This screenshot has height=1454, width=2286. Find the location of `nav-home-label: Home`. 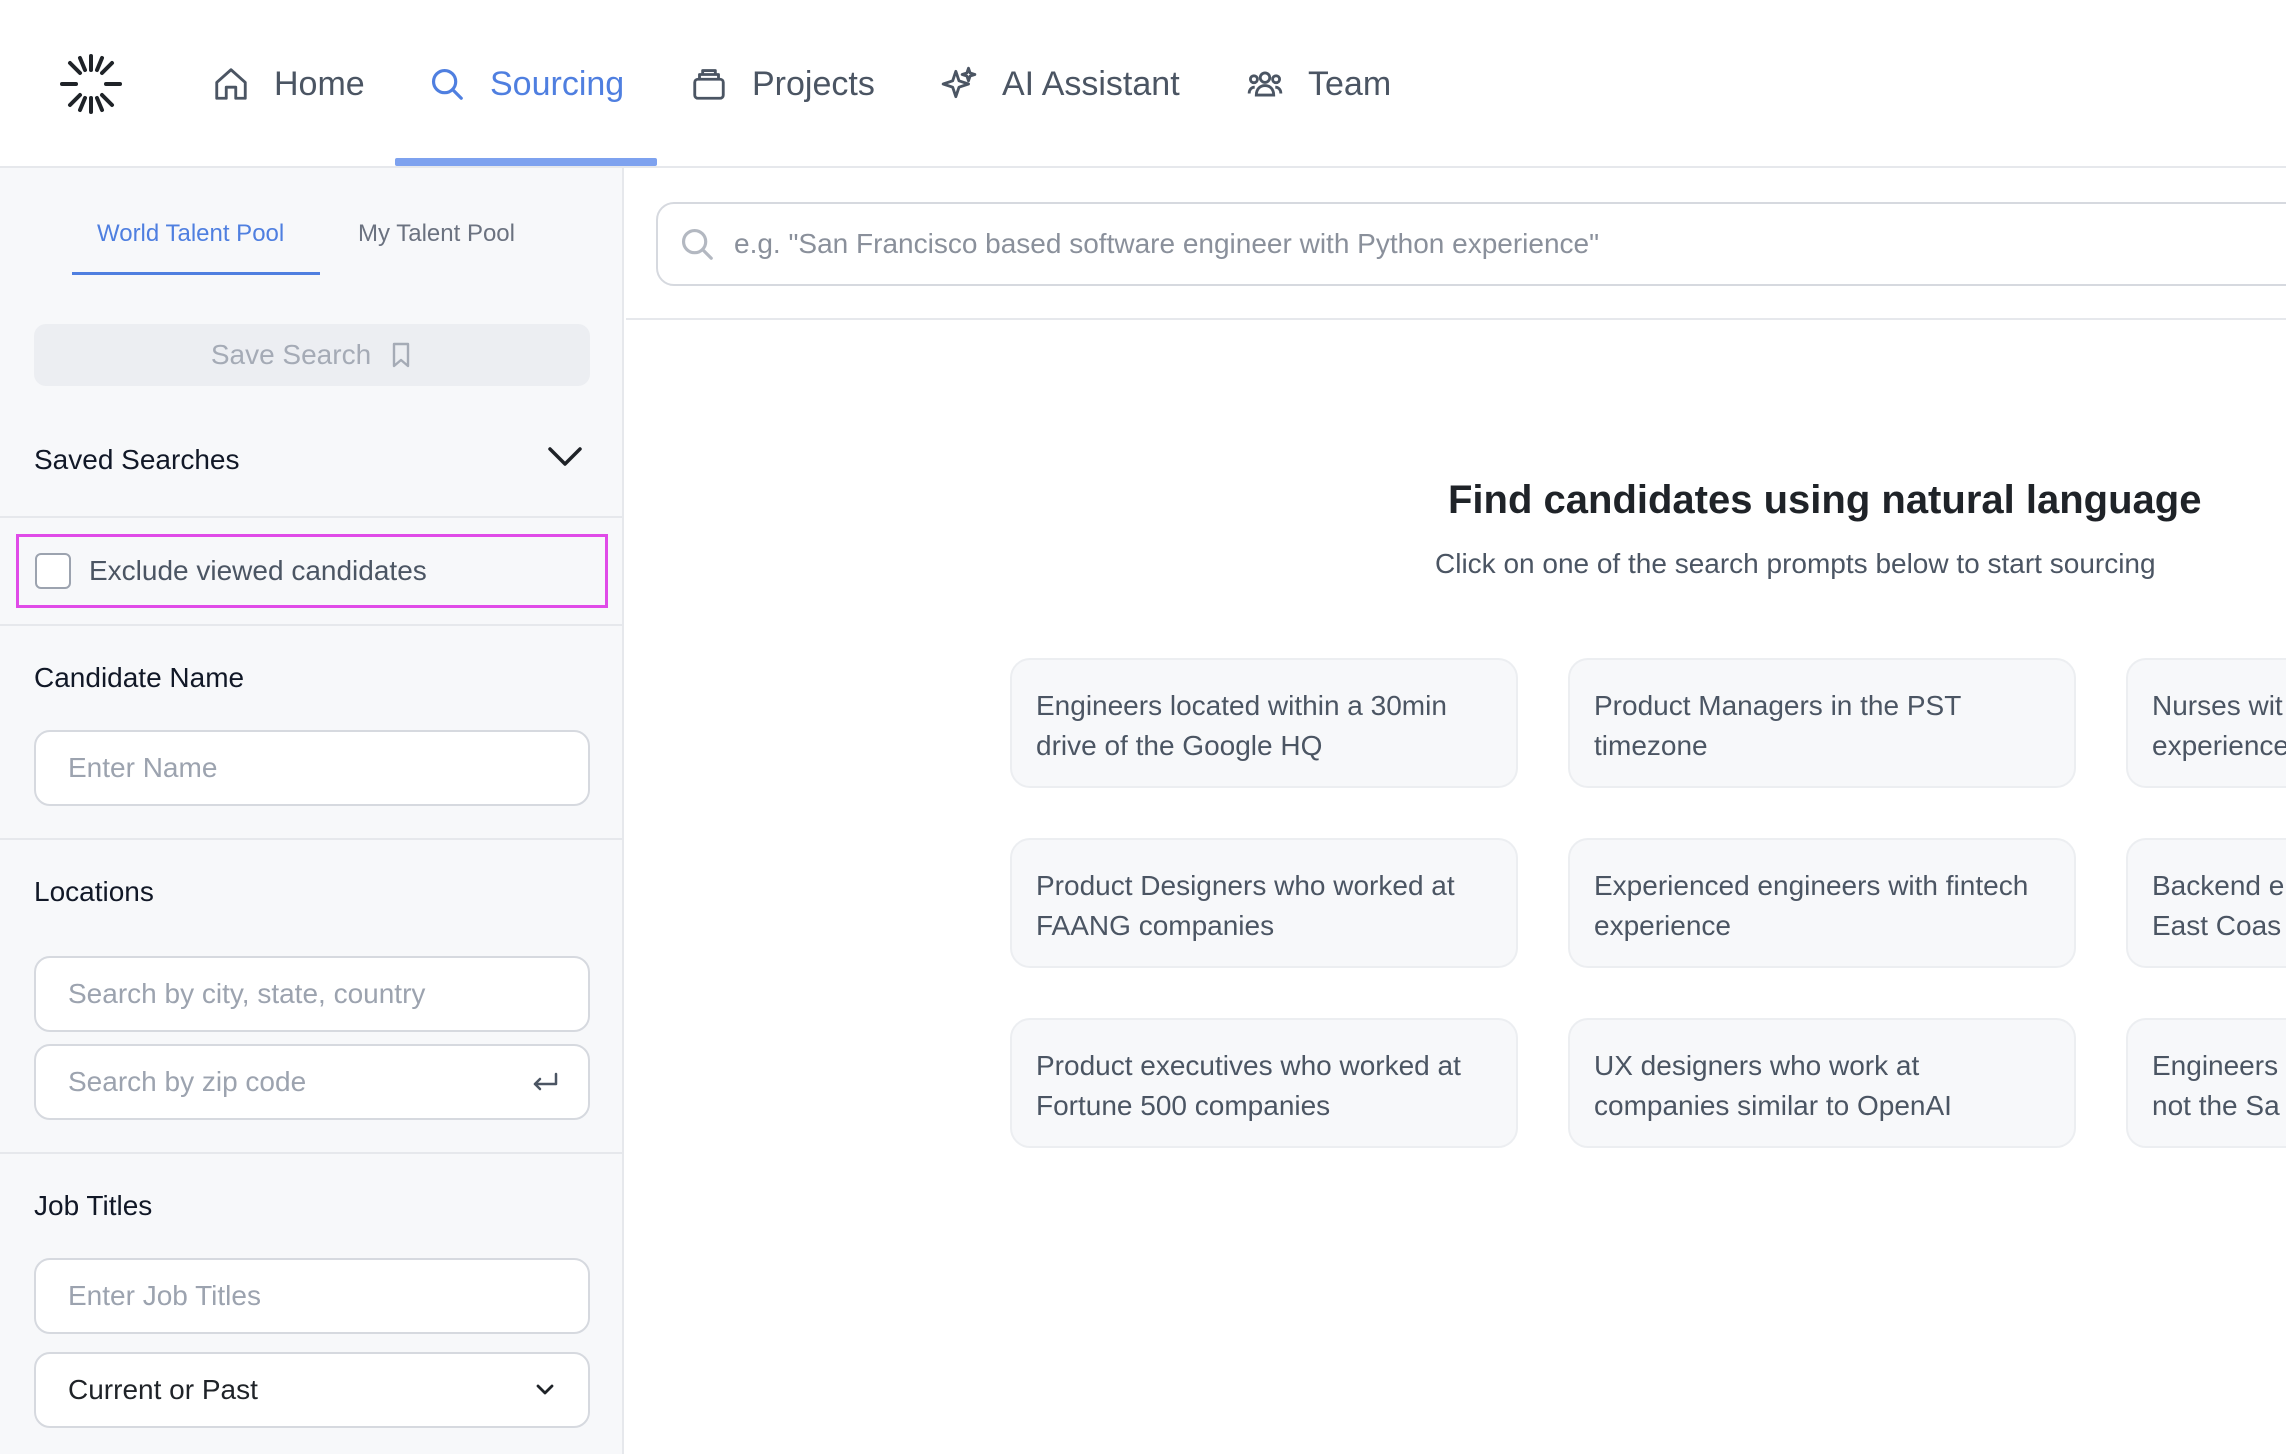

nav-home-label: Home is located at coordinates (319, 83).